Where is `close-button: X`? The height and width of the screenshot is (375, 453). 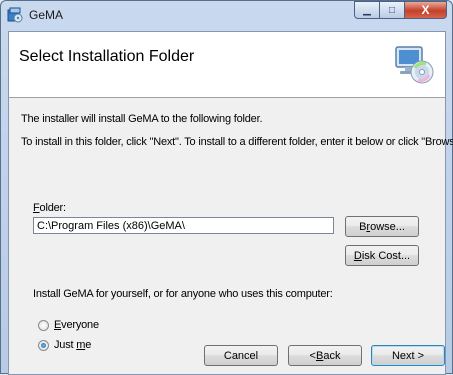 close-button: X is located at coordinates (425, 10).